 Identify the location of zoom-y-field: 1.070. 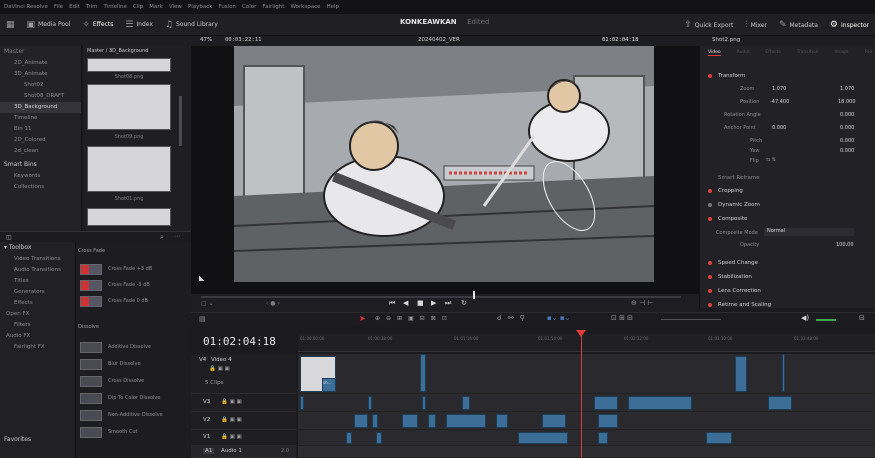
(847, 89).